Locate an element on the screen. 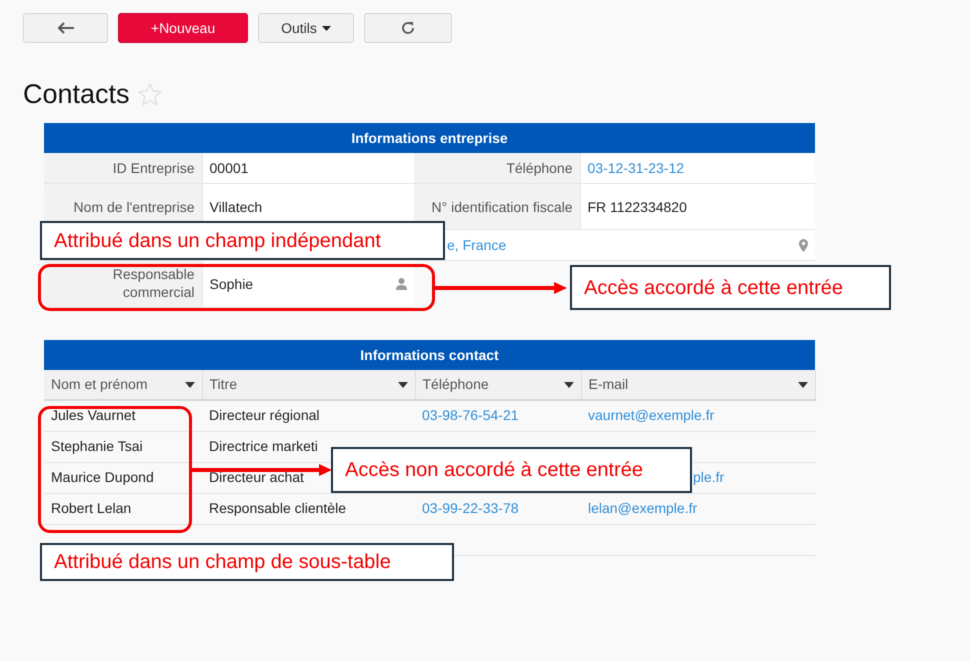 Image resolution: width=970 pixels, height=661 pixels. link-text: 03-98-76-54-21 is located at coordinates (470, 415).